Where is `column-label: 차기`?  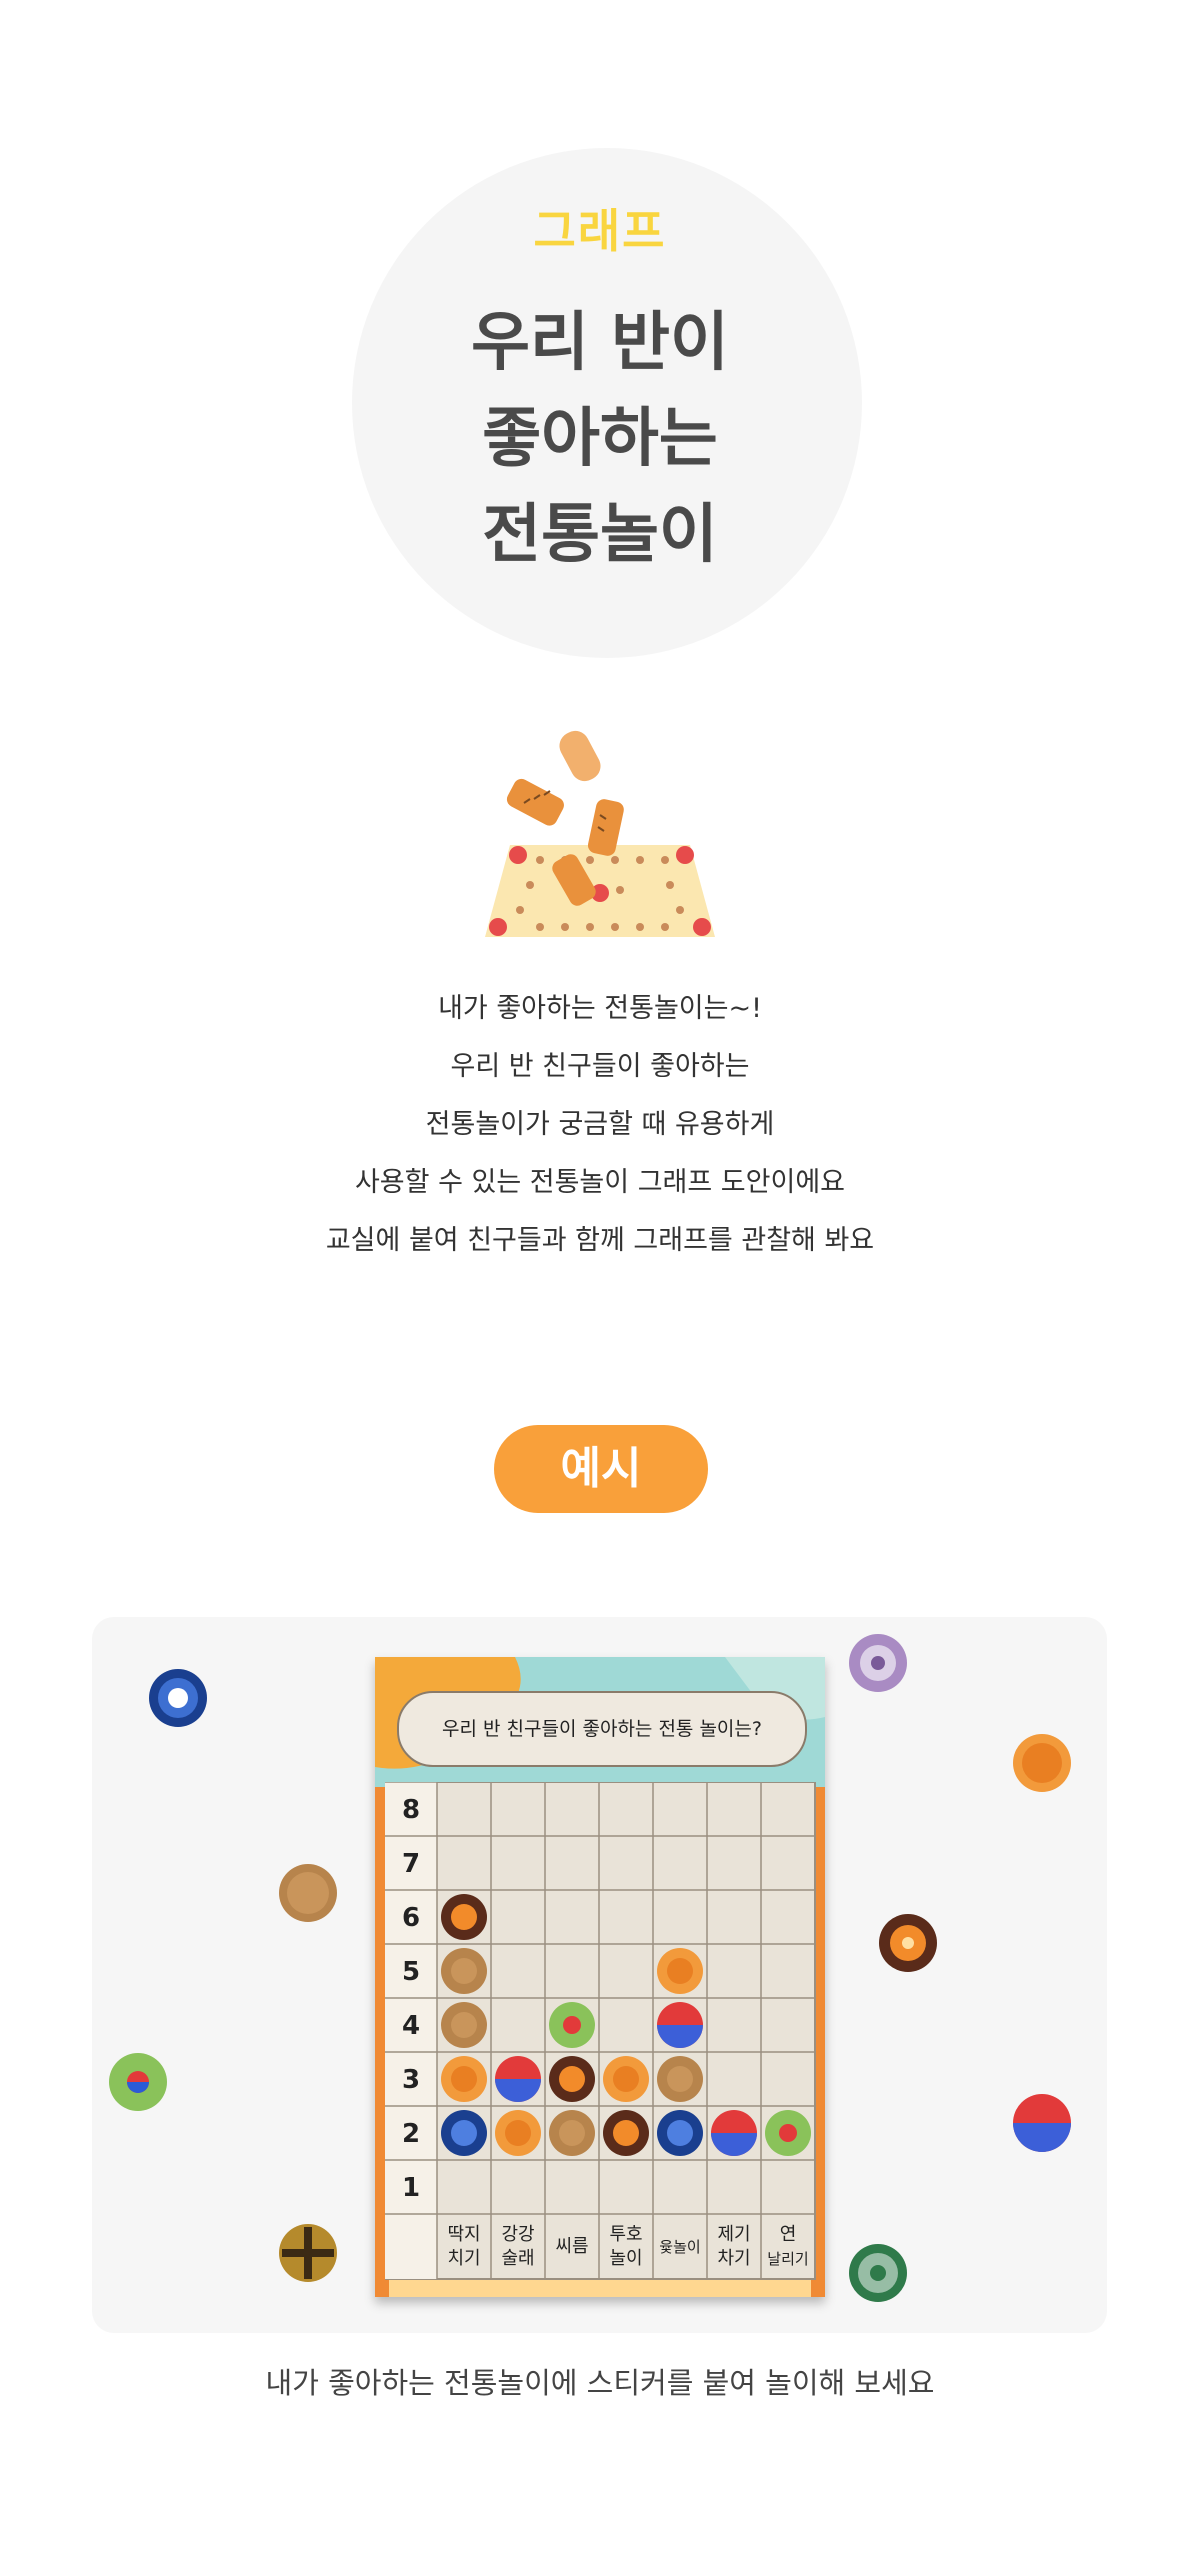 column-label: 차기 is located at coordinates (733, 2258).